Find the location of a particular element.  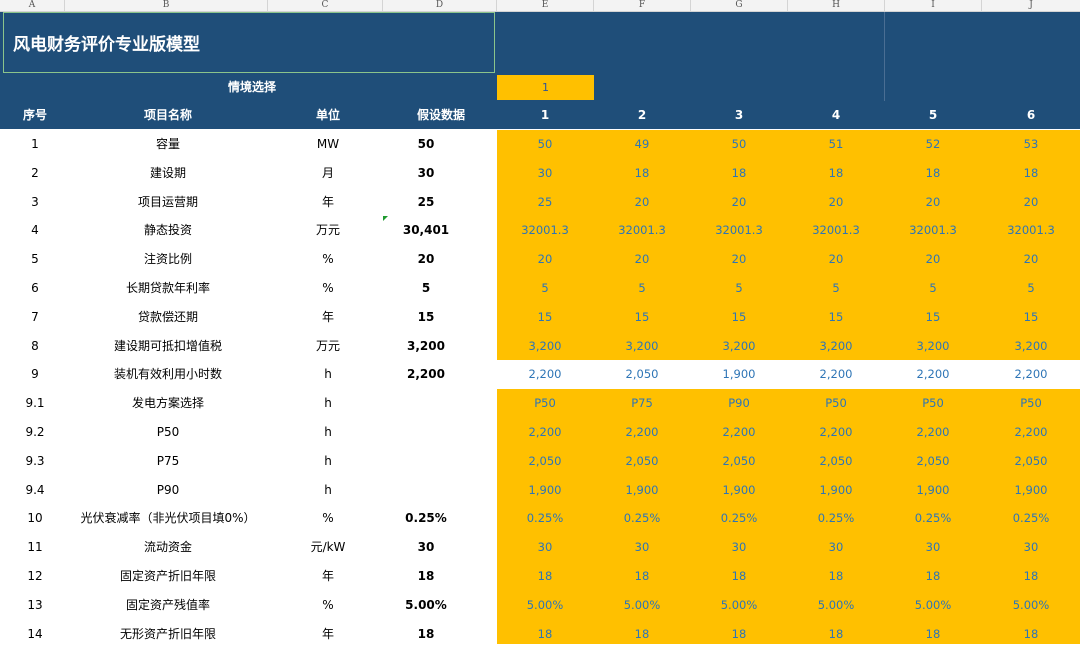

row-scenario-1-cell: 20 is located at coordinates (545, 259).